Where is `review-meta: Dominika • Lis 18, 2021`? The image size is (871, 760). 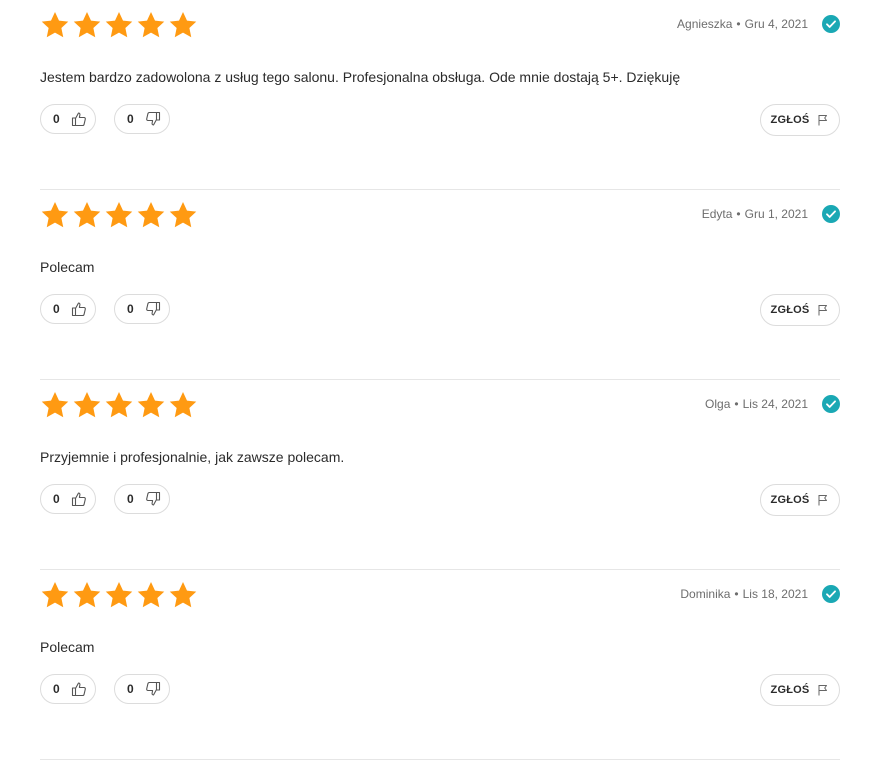 review-meta: Dominika • Lis 18, 2021 is located at coordinates (760, 594).